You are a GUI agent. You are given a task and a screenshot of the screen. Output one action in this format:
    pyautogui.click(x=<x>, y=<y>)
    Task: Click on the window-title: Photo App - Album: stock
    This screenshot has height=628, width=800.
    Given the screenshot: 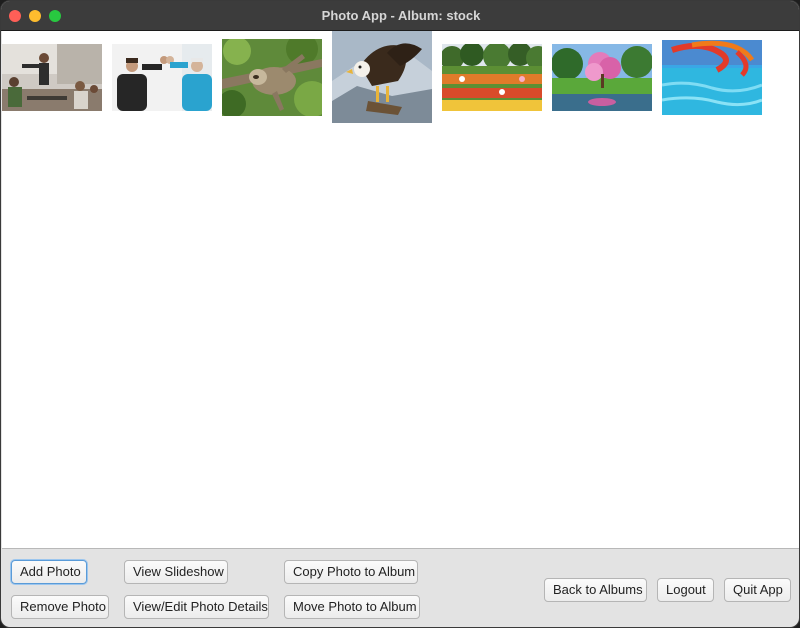 What is the action you would take?
    pyautogui.click(x=401, y=15)
    